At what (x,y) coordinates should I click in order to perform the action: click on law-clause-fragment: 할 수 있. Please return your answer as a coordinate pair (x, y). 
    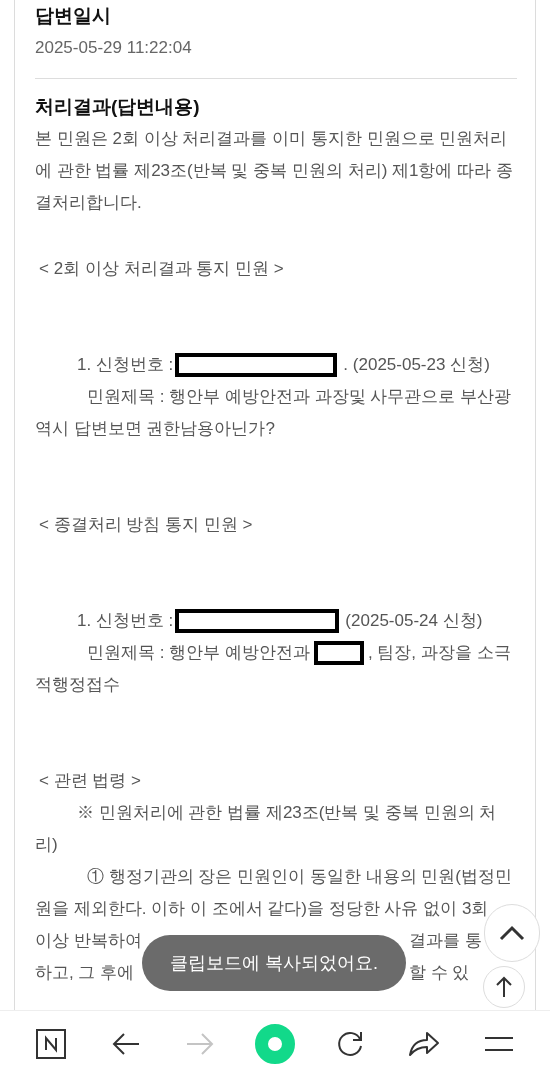
    Looking at the image, I should click on (439, 973).